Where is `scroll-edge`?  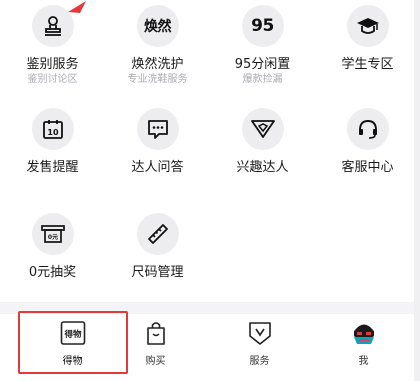 scroll-edge is located at coordinates (417, 190).